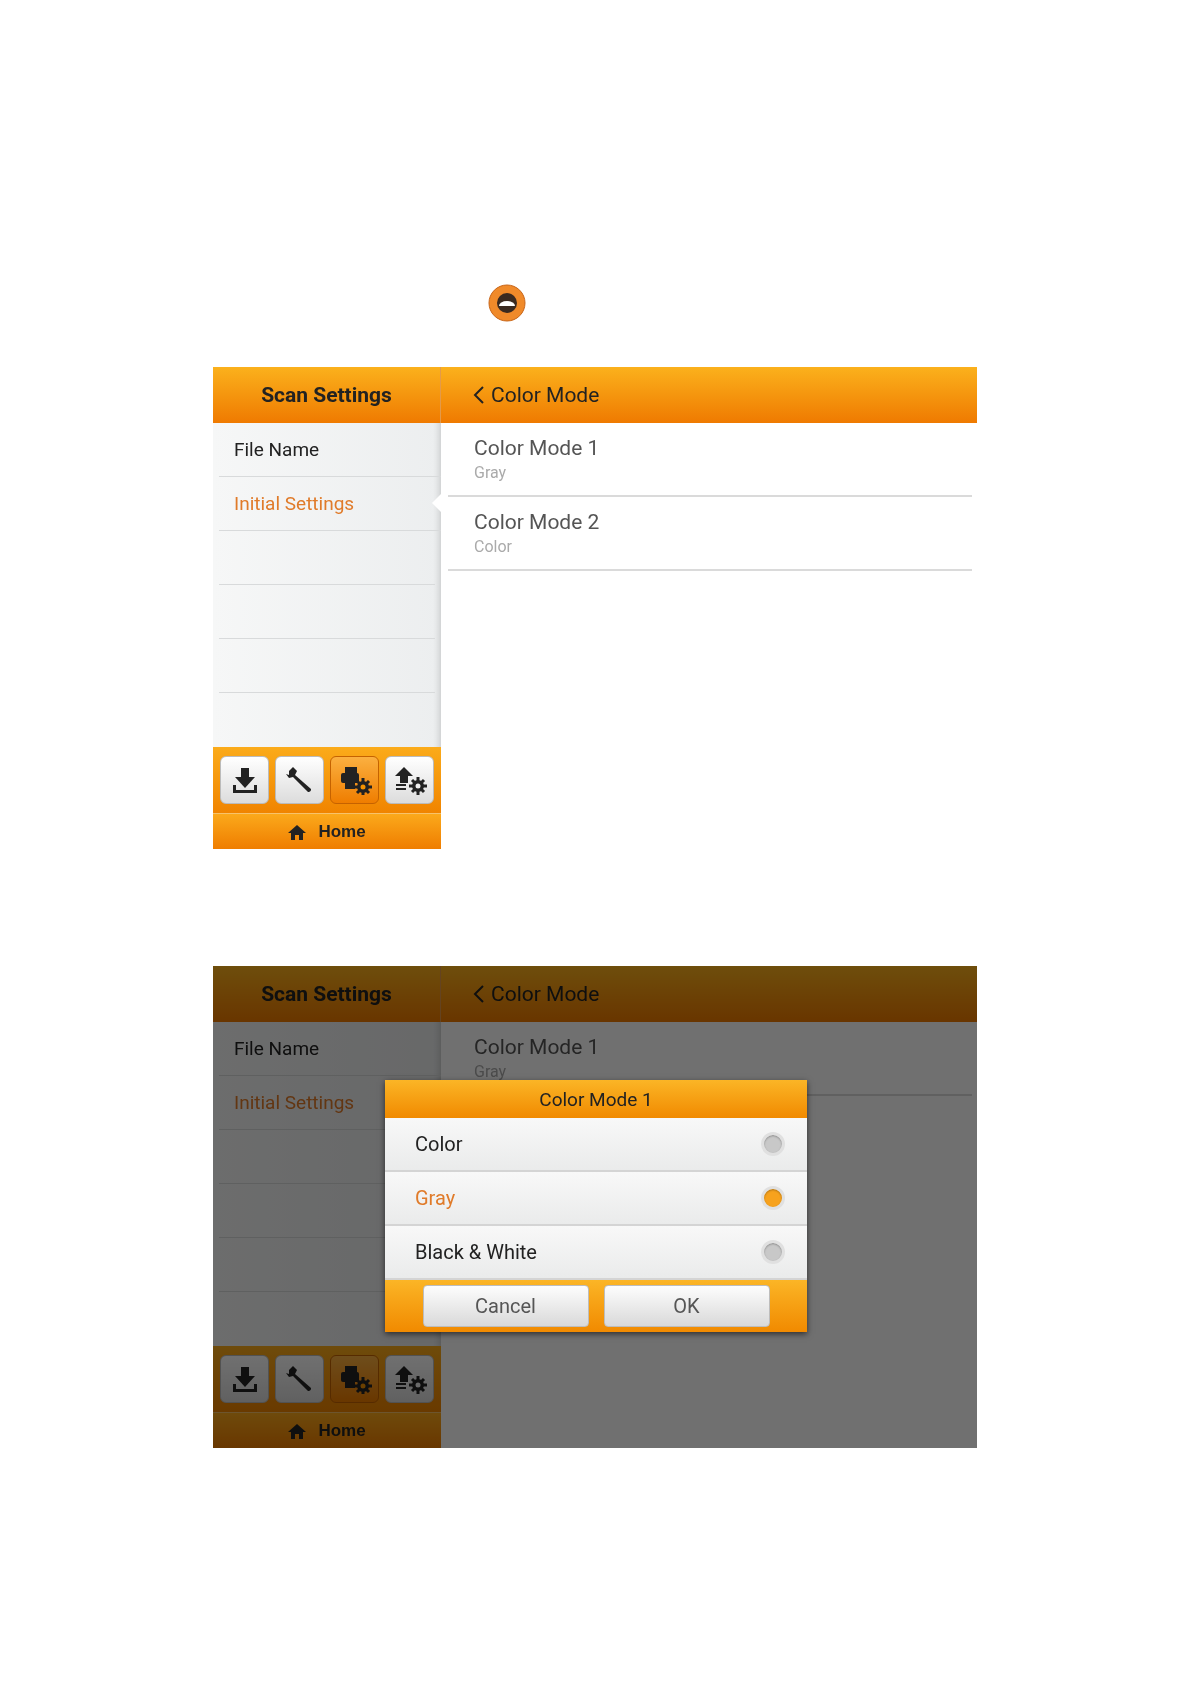 The height and width of the screenshot is (1684, 1190). What do you see at coordinates (505, 1306) in the screenshot?
I see `dialog-button: Cancel` at bounding box center [505, 1306].